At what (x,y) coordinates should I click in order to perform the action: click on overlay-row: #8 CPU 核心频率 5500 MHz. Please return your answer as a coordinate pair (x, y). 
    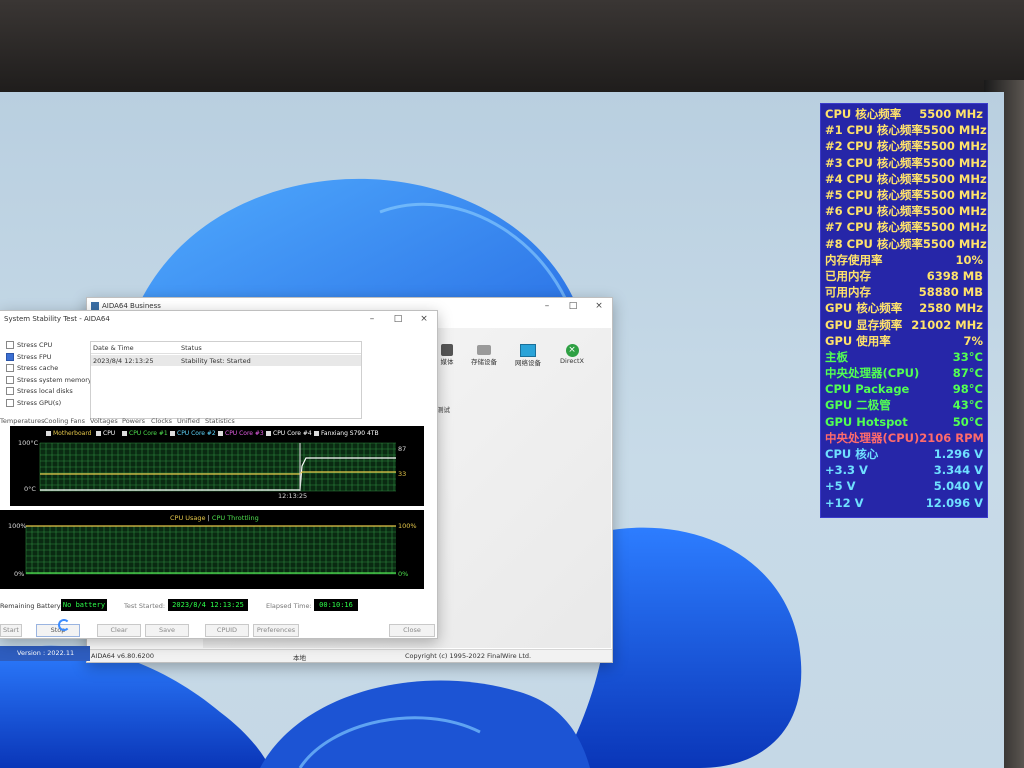
    Looking at the image, I should click on (904, 244).